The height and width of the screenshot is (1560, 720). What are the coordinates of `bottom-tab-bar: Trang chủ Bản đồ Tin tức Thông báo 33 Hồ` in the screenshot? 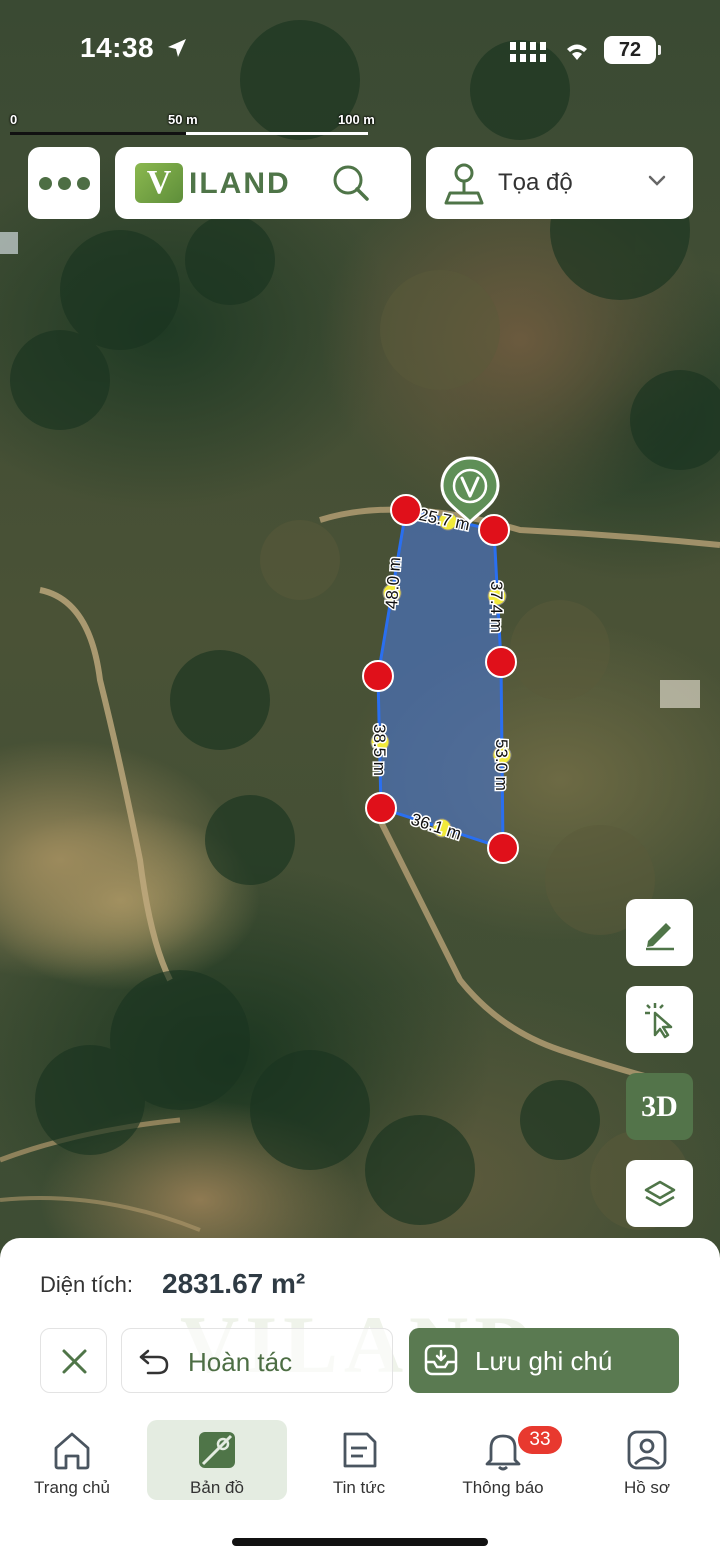 It's located at (360, 1465).